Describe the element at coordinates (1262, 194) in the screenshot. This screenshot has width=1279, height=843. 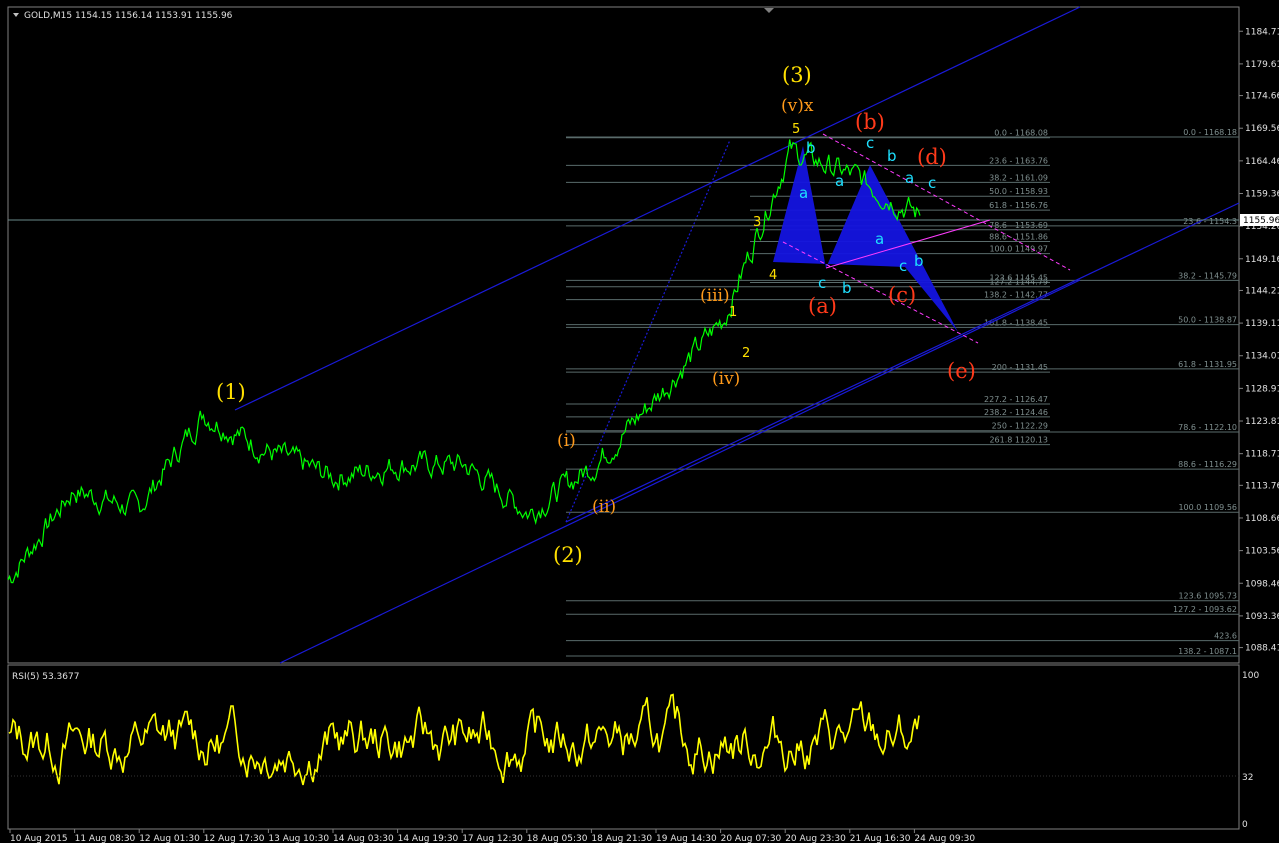
I see `price-tick-label: 1159.36` at that location.